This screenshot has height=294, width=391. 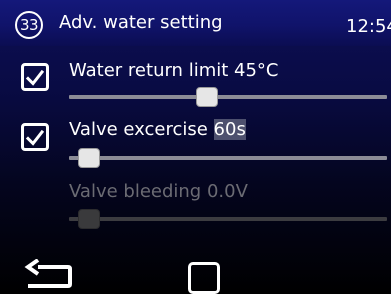 I want to click on valve-excercise-slider-thumb, so click(x=88, y=158).